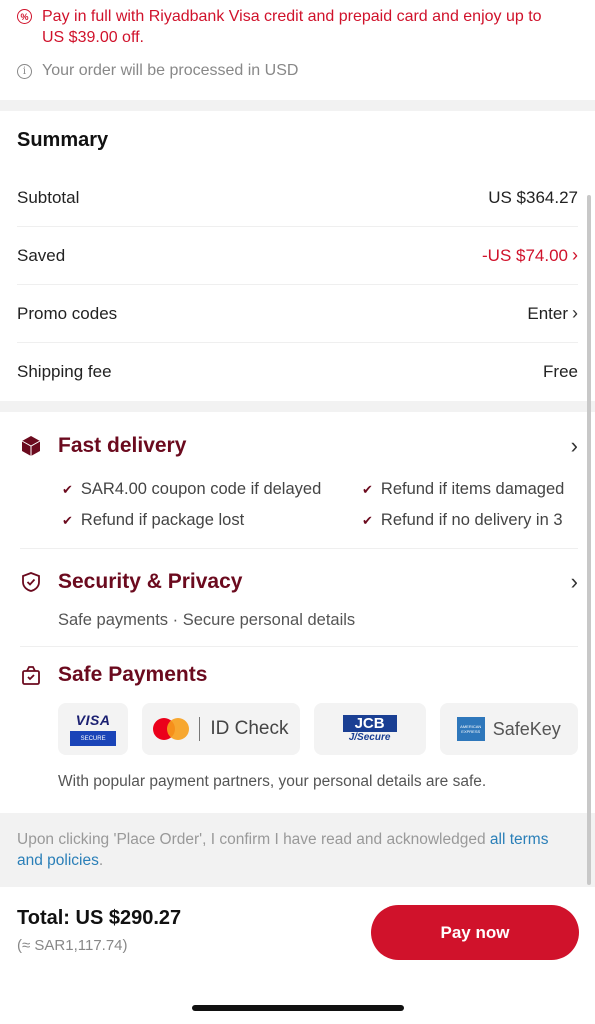 This screenshot has height=1024, width=595. What do you see at coordinates (31, 446) in the screenshot?
I see `package-icon` at bounding box center [31, 446].